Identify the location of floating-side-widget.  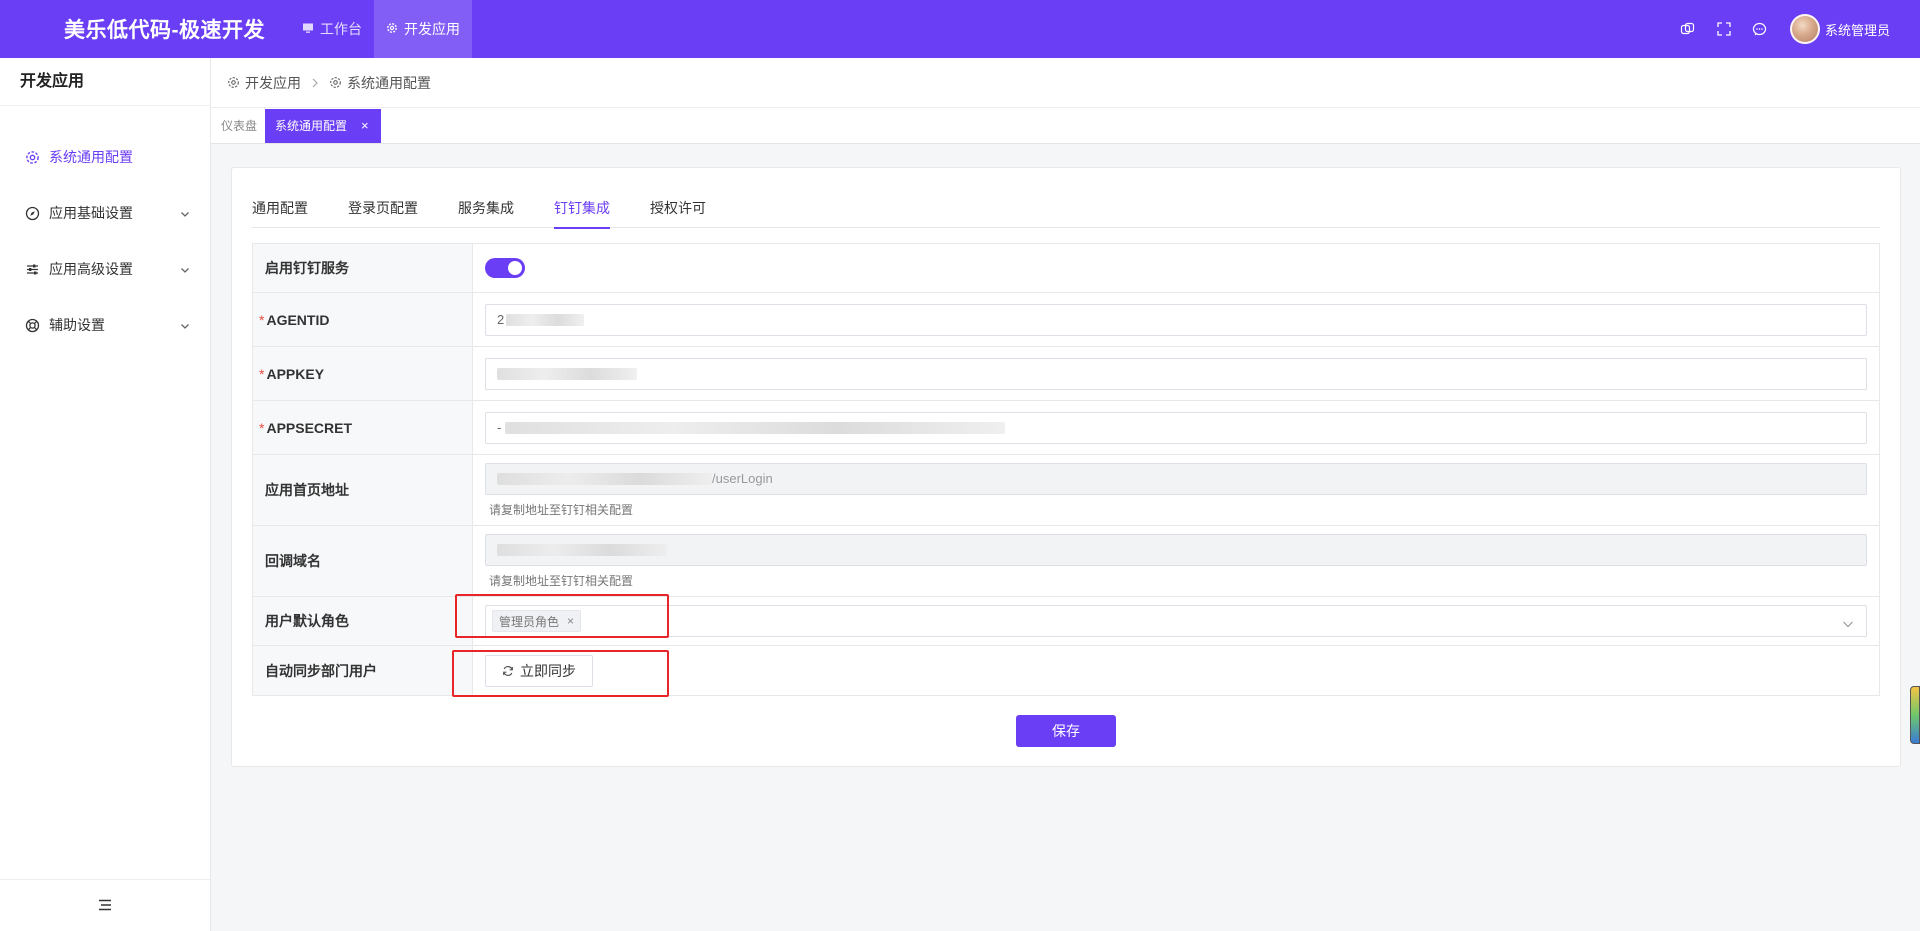
(1915, 715).